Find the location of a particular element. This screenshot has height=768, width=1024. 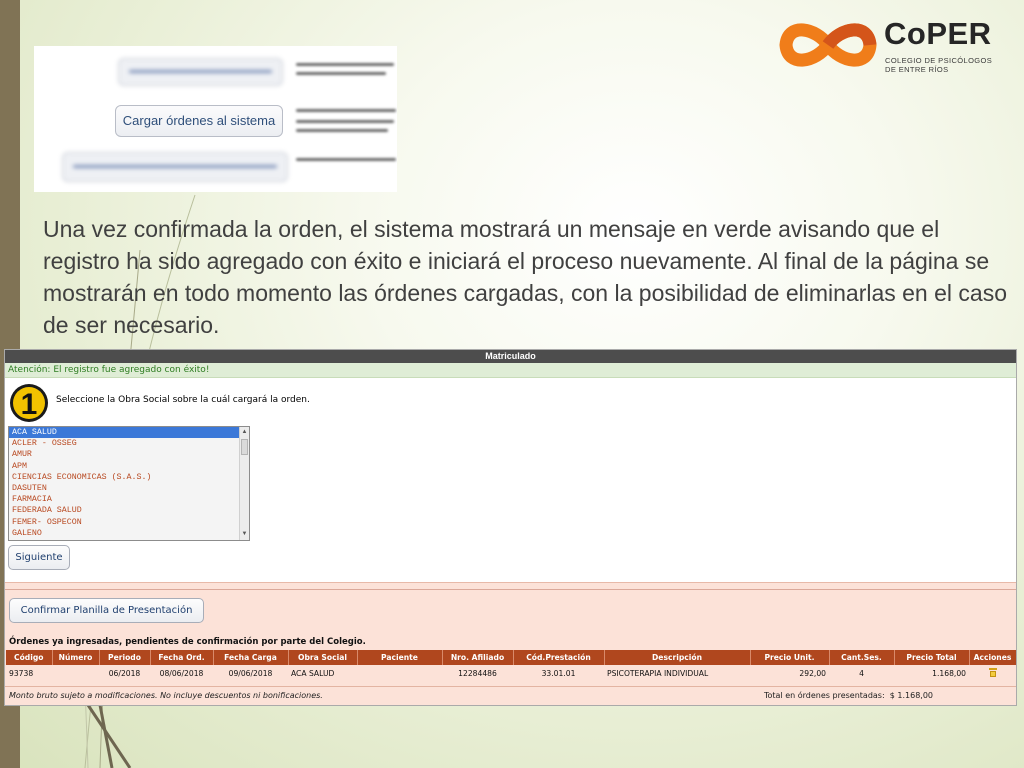

menu-screenshot-thumbnail: Cargar órdenes al sistema is located at coordinates (215, 119).